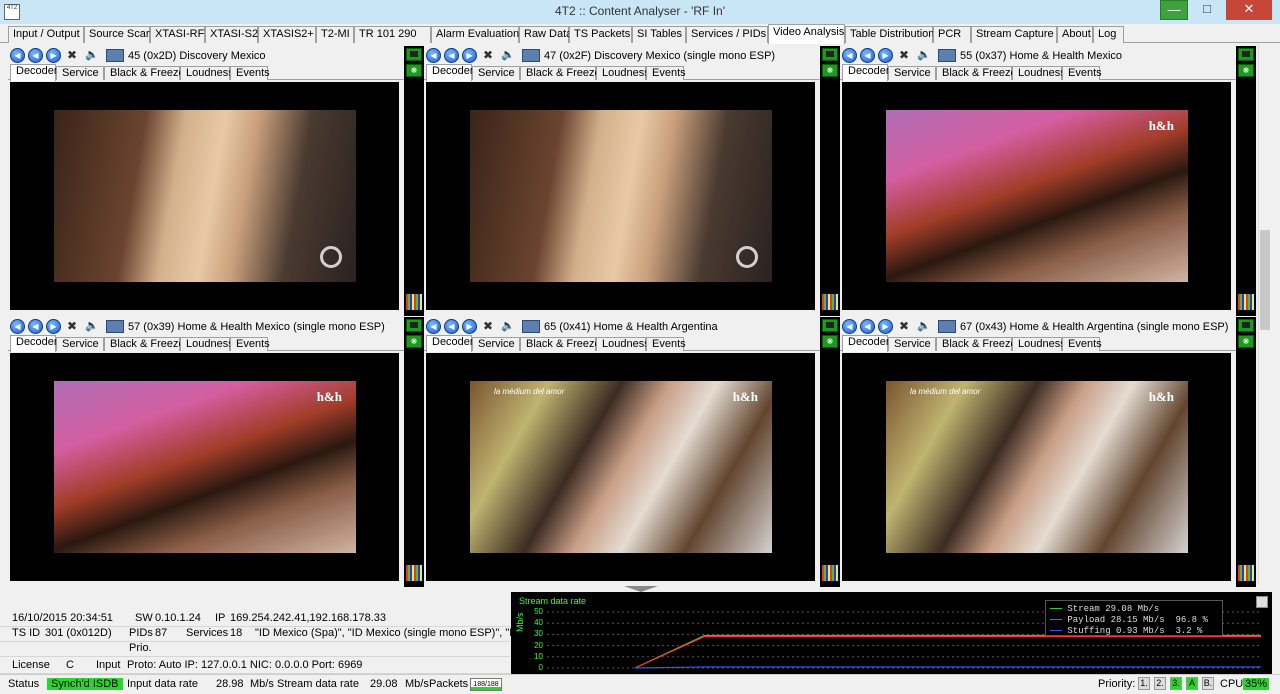 Image resolution: width=1280 pixels, height=694 pixels. What do you see at coordinates (177, 34) in the screenshot?
I see `tab-xtasi-rf: XTASI-RF` at bounding box center [177, 34].